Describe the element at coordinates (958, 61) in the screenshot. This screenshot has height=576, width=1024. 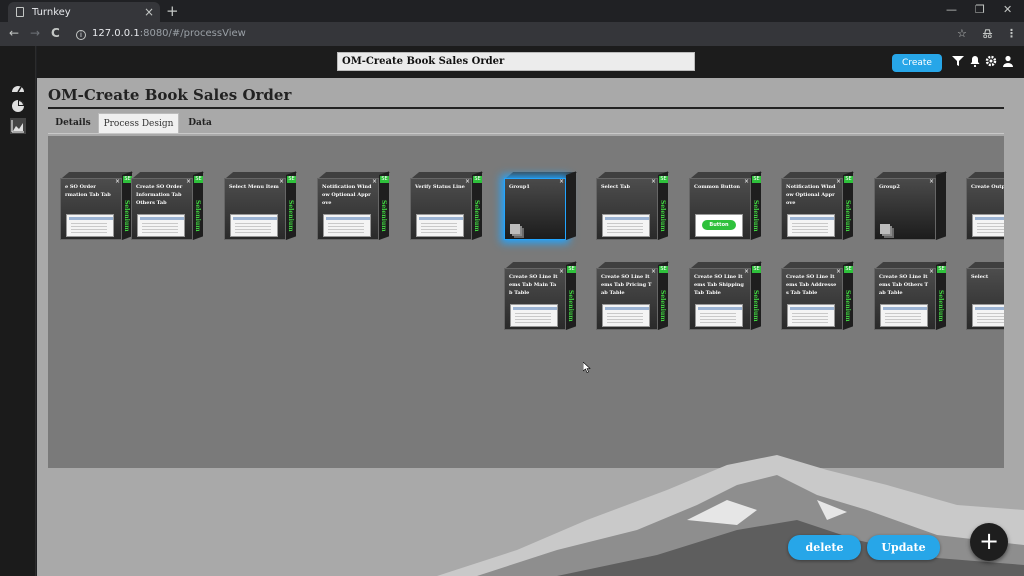
I see `filter-icon` at that location.